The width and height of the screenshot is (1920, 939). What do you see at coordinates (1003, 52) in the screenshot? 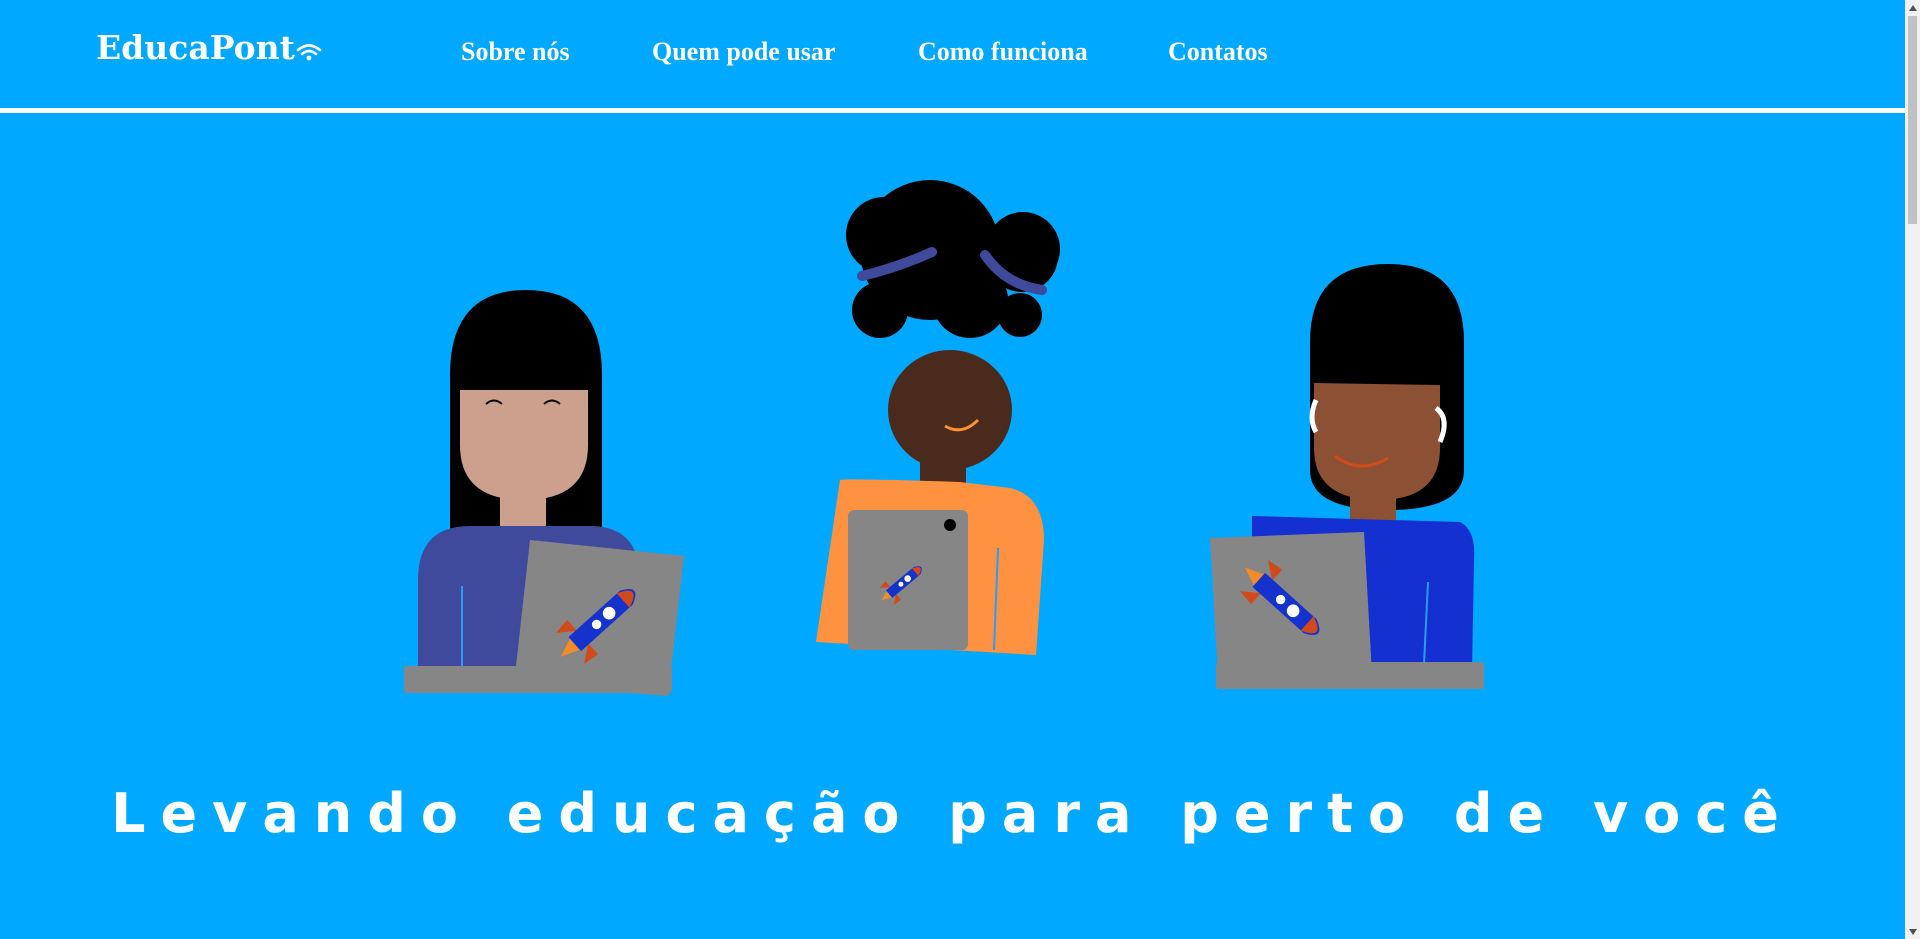
I see `nav-link-como-funciona: Como funciona` at bounding box center [1003, 52].